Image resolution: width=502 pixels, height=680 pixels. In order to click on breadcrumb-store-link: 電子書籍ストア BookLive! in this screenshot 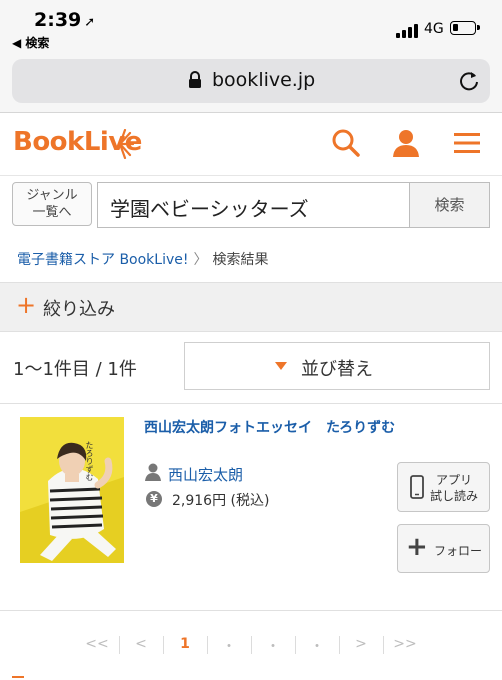, I will do `click(103, 260)`.